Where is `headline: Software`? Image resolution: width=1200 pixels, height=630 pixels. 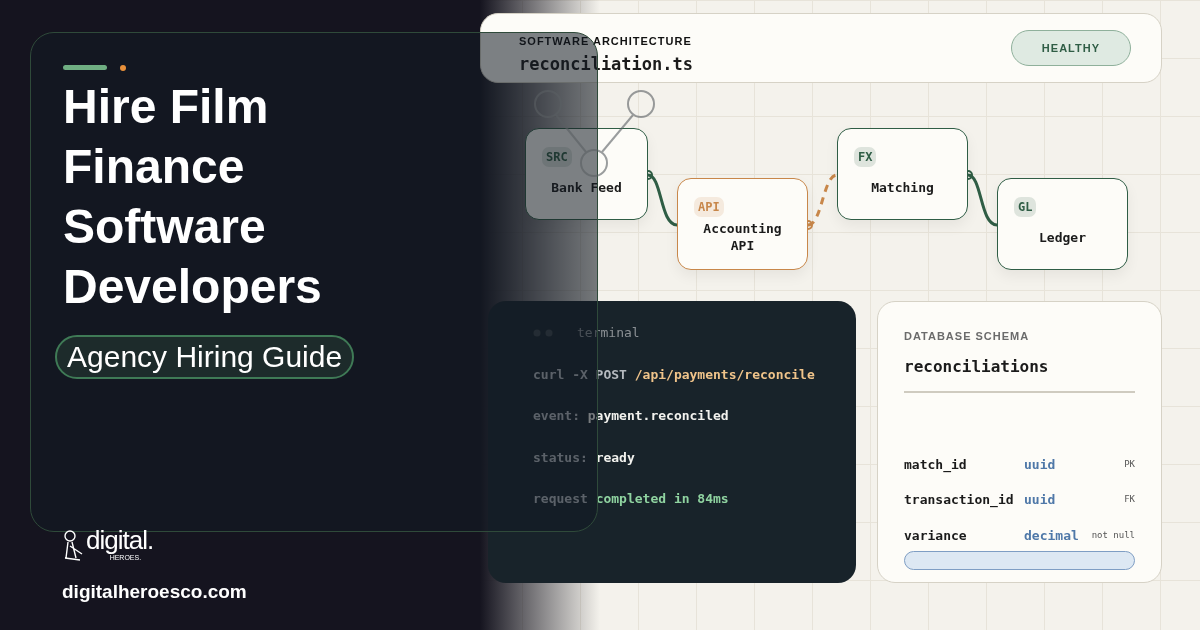
headline: Software is located at coordinates (164, 227).